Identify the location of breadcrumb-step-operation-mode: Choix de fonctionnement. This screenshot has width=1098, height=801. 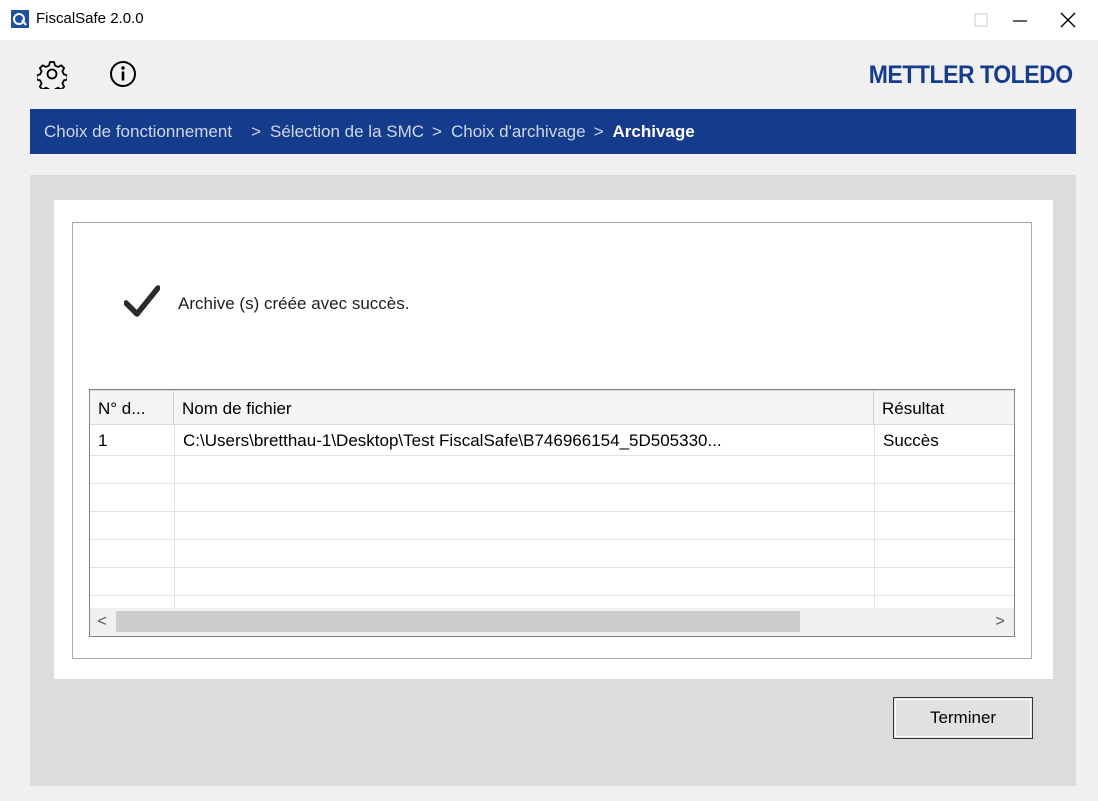
(138, 131).